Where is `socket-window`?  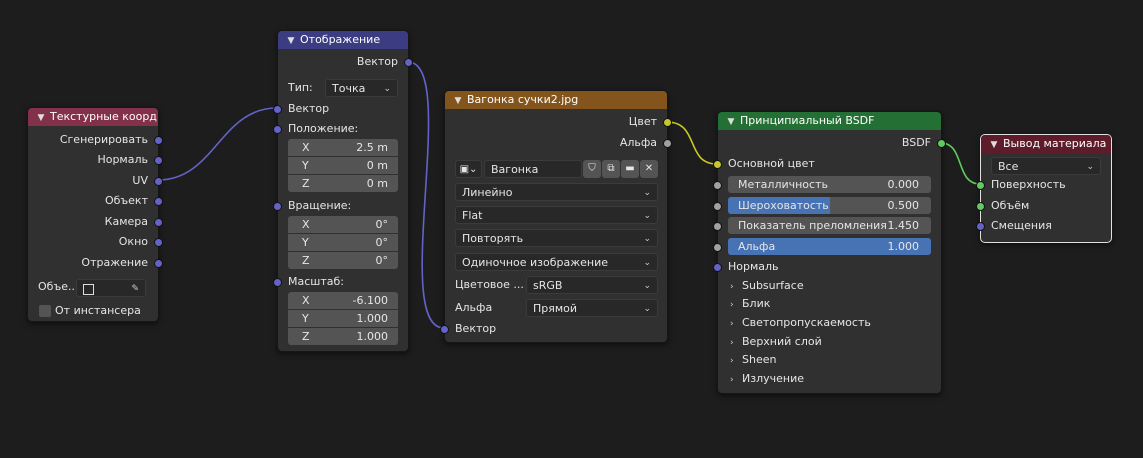
socket-window is located at coordinates (158, 242).